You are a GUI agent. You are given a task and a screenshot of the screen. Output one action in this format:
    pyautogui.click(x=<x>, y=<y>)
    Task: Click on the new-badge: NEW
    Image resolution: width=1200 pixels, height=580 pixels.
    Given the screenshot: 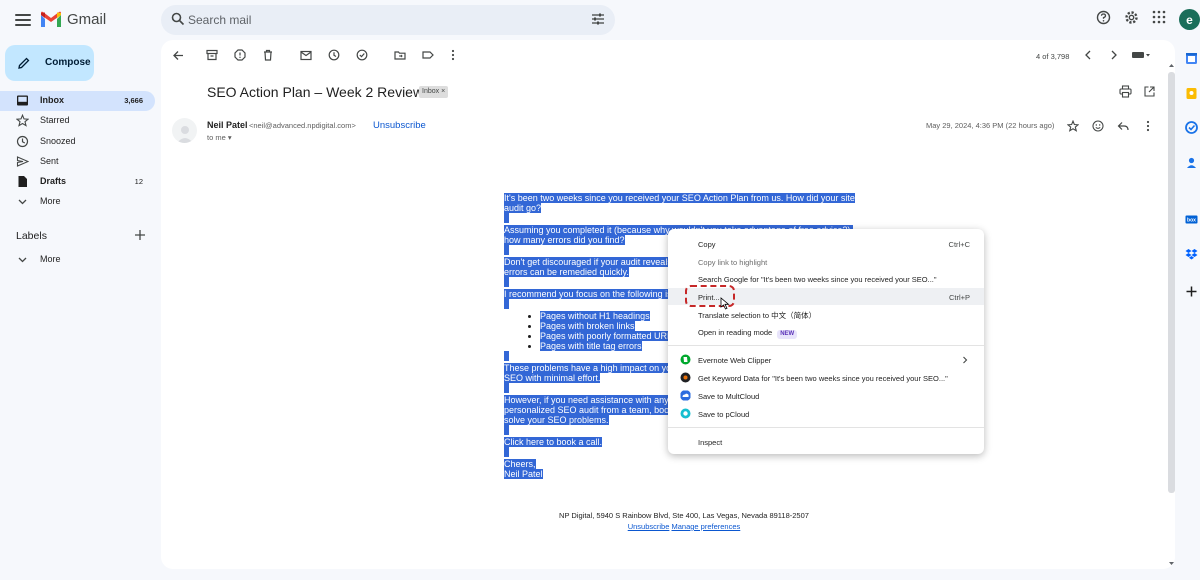 What is the action you would take?
    pyautogui.click(x=787, y=334)
    